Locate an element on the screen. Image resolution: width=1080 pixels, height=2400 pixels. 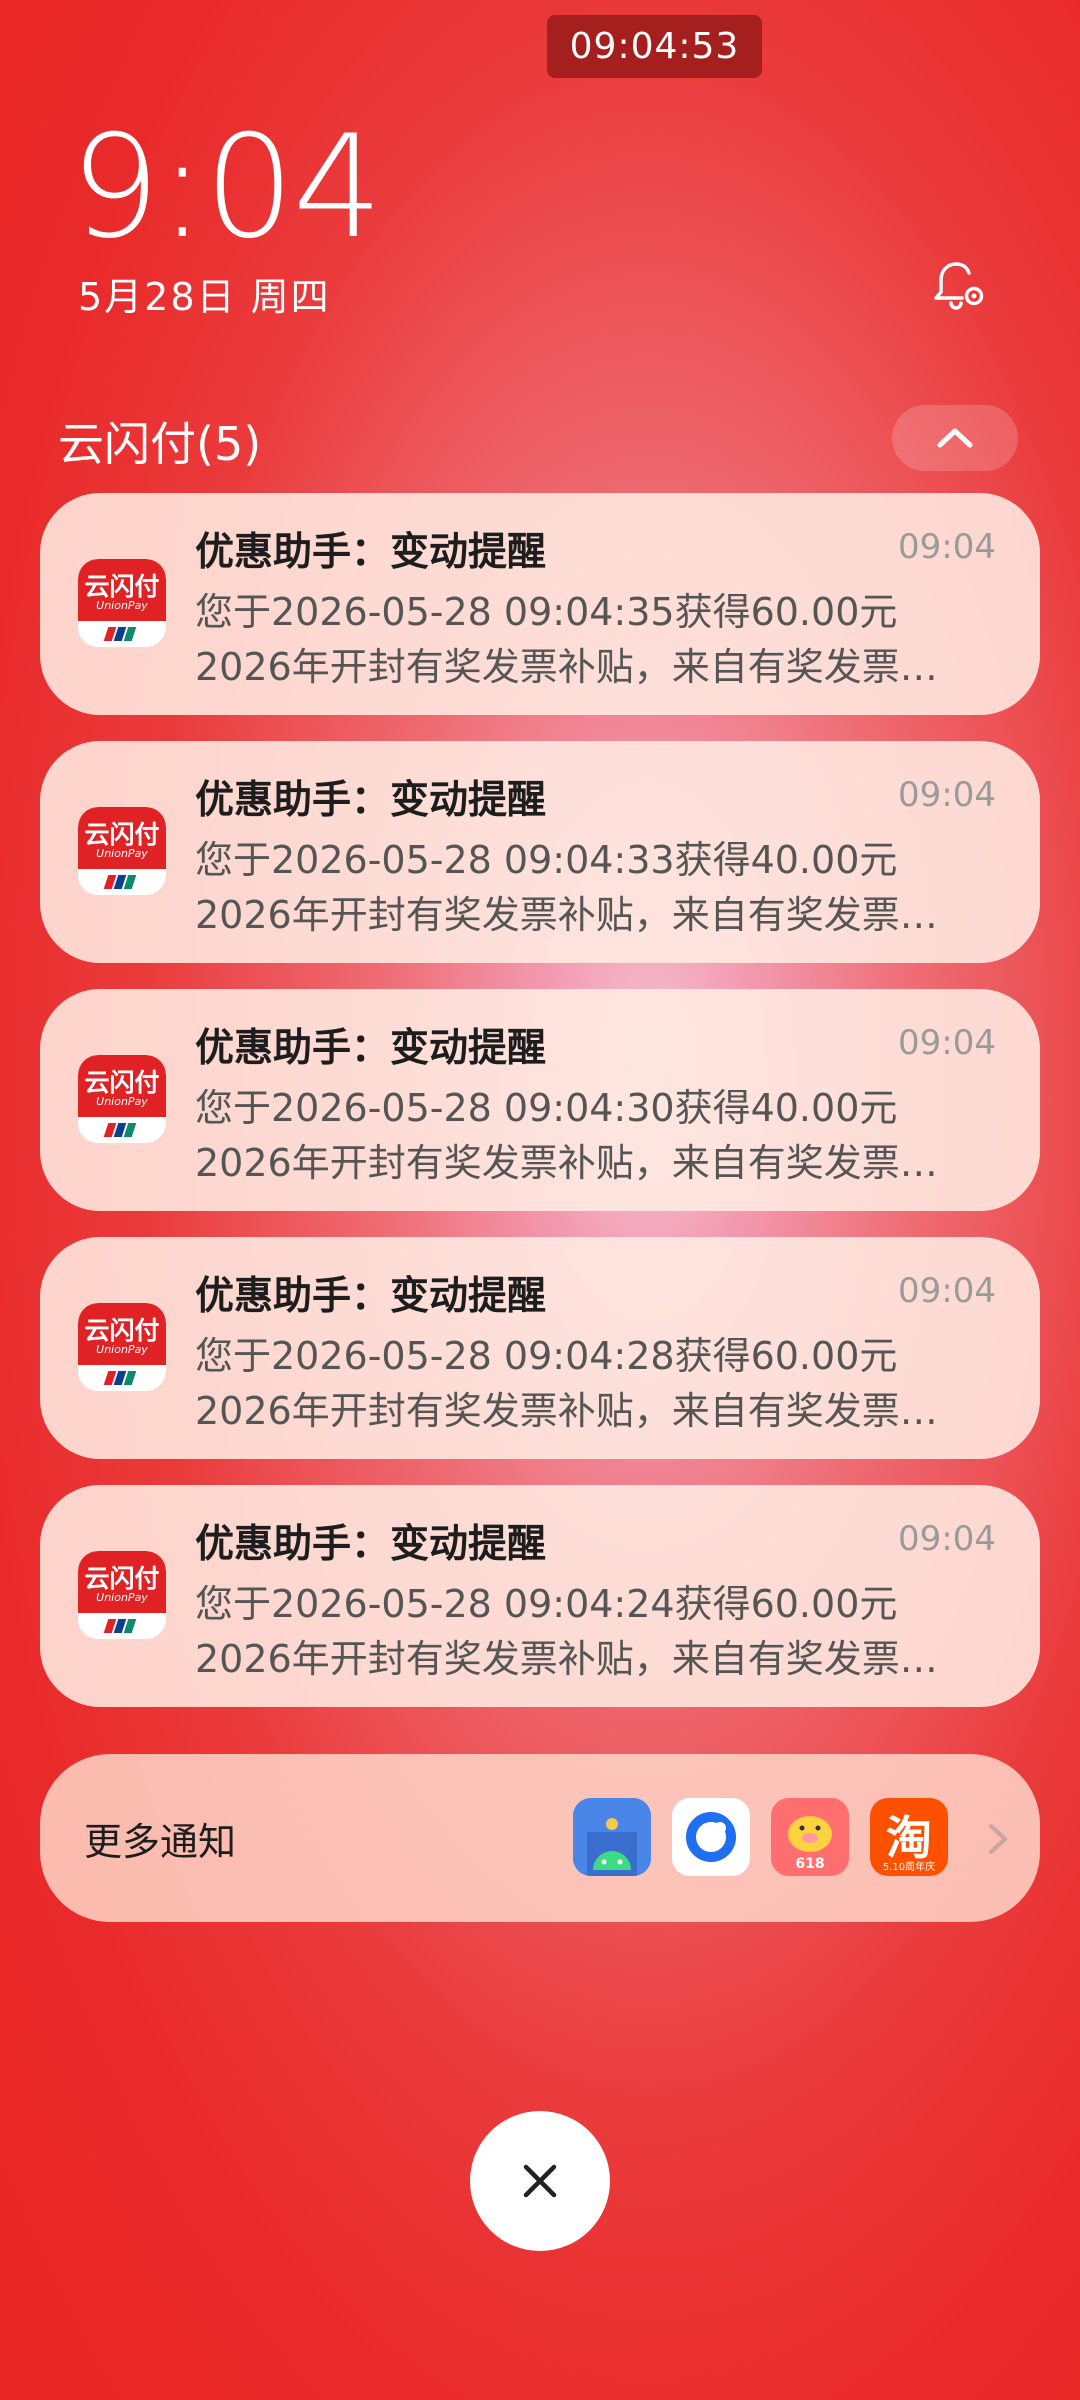
clear-notifications-button is located at coordinates (540, 2181).